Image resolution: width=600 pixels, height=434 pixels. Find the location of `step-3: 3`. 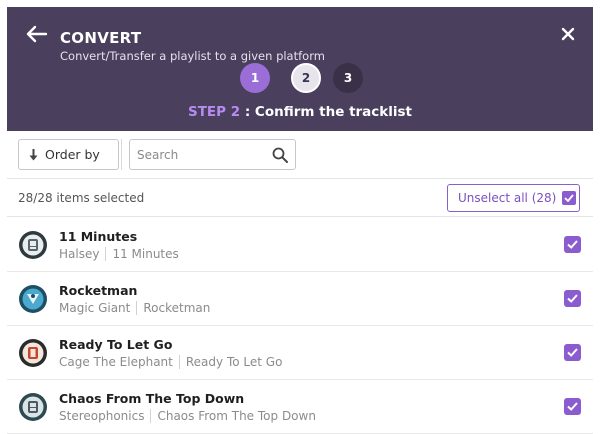

step-3: 3 is located at coordinates (348, 78).